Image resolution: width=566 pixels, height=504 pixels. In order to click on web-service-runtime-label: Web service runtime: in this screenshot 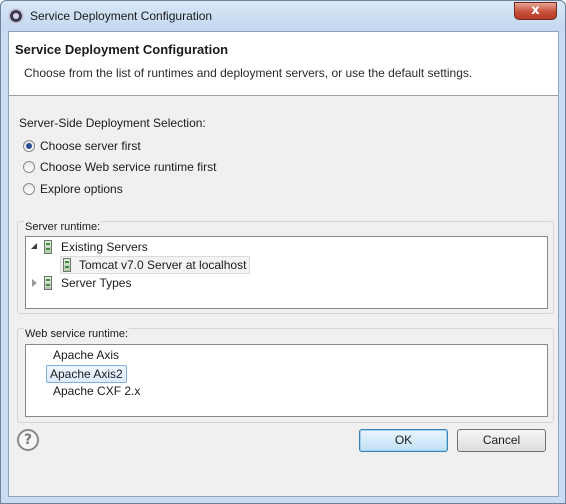, I will do `click(77, 334)`.